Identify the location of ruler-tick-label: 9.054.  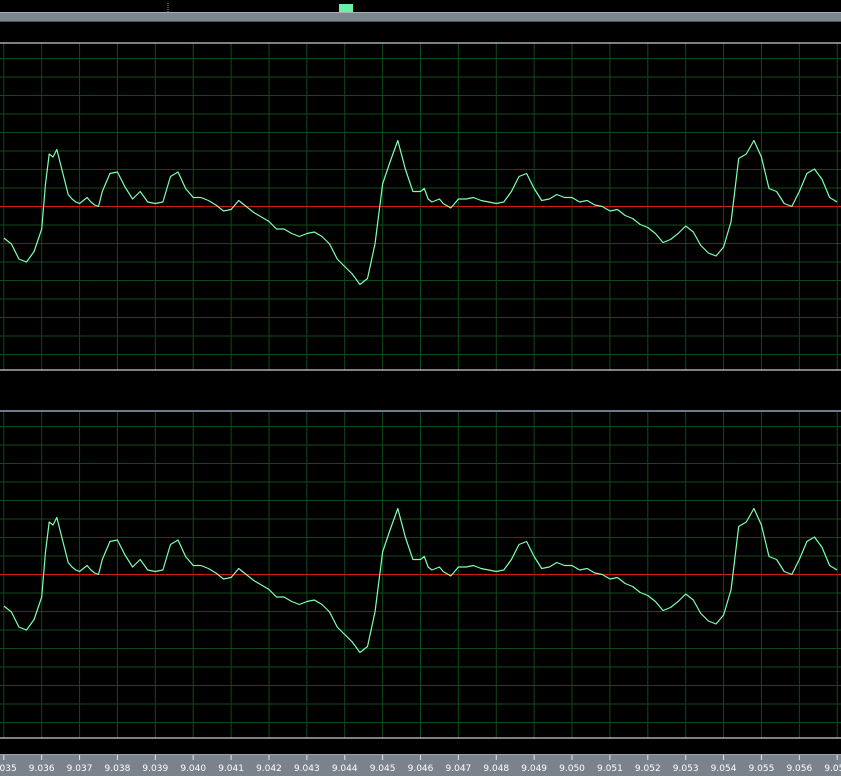
(724, 769).